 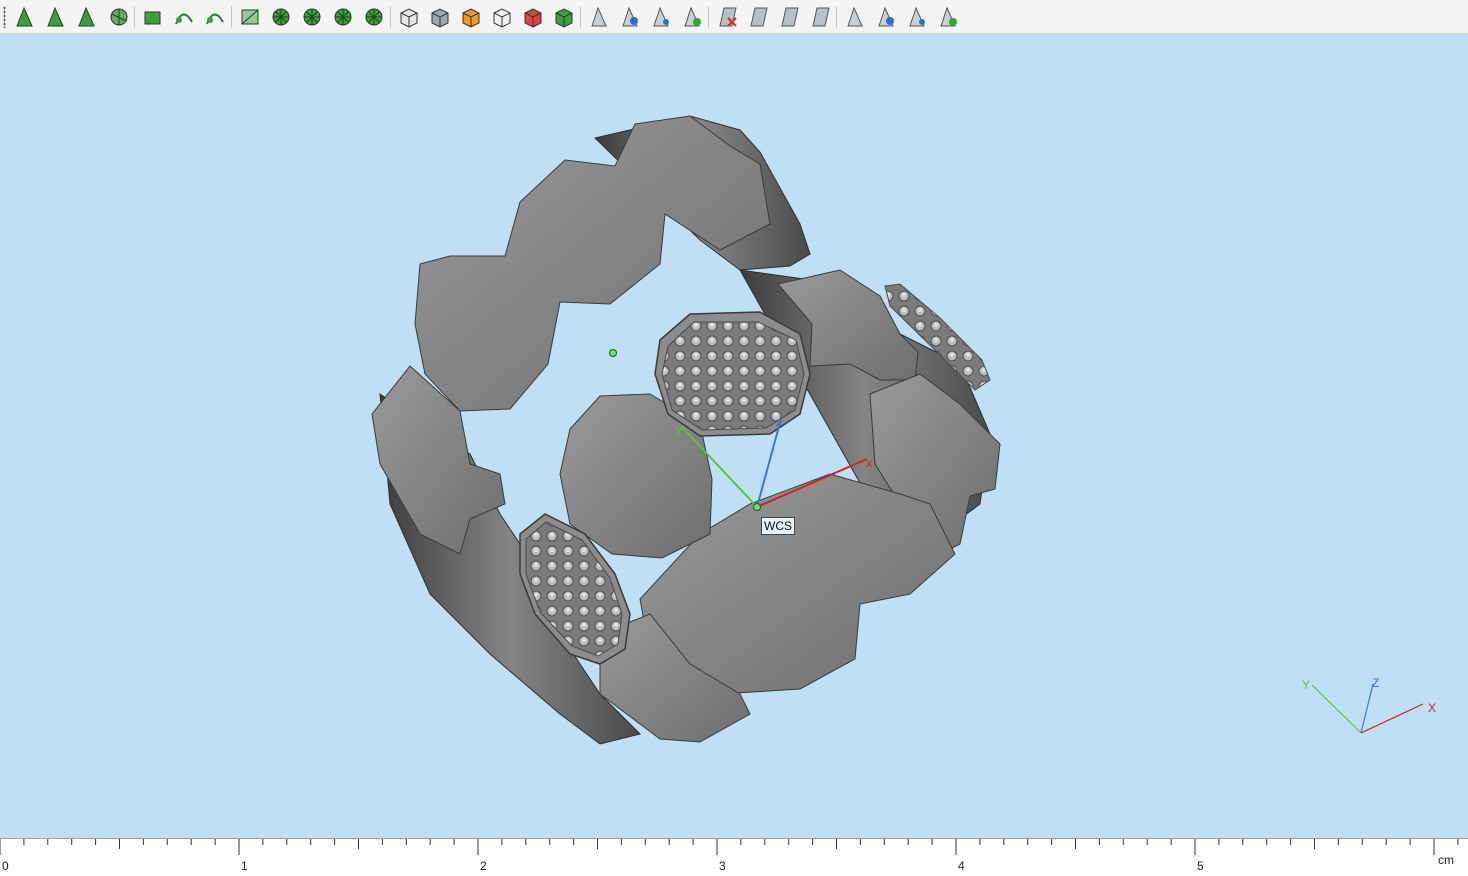 I want to click on prism-tool-button, so click(x=758, y=17).